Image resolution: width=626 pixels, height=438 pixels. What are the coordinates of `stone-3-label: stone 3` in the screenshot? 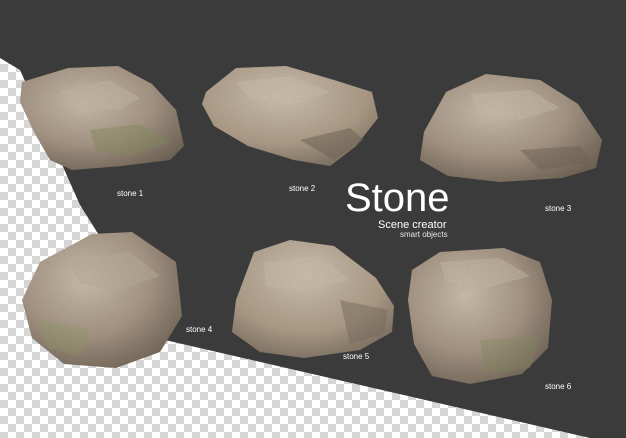 It's located at (558, 208).